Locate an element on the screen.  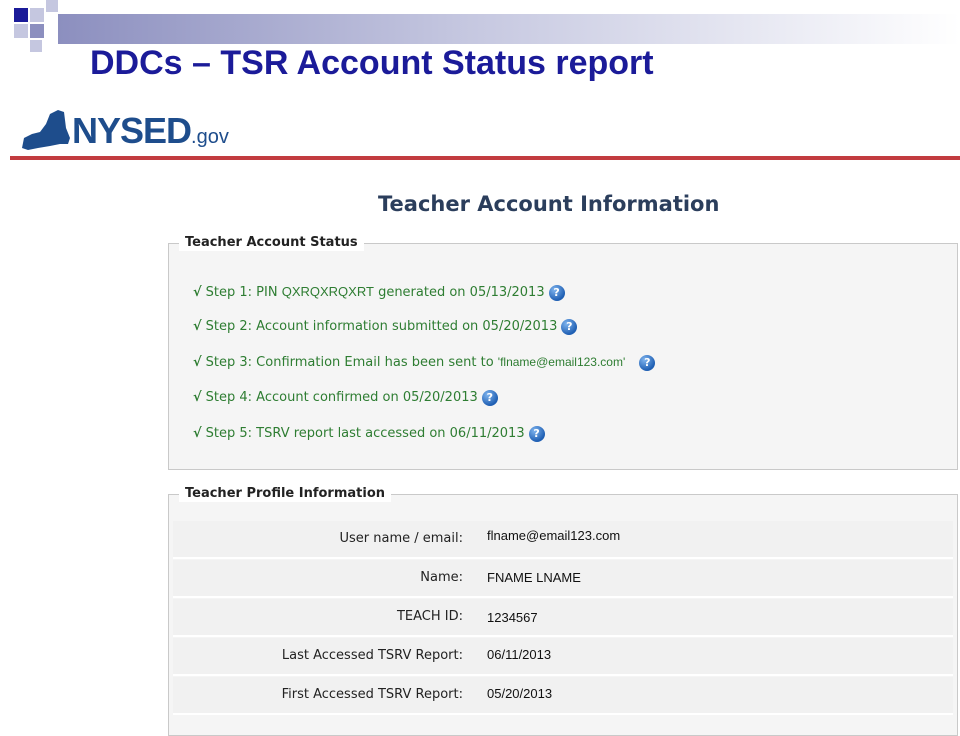
row-value: flname@email123.com is located at coordinates (554, 535).